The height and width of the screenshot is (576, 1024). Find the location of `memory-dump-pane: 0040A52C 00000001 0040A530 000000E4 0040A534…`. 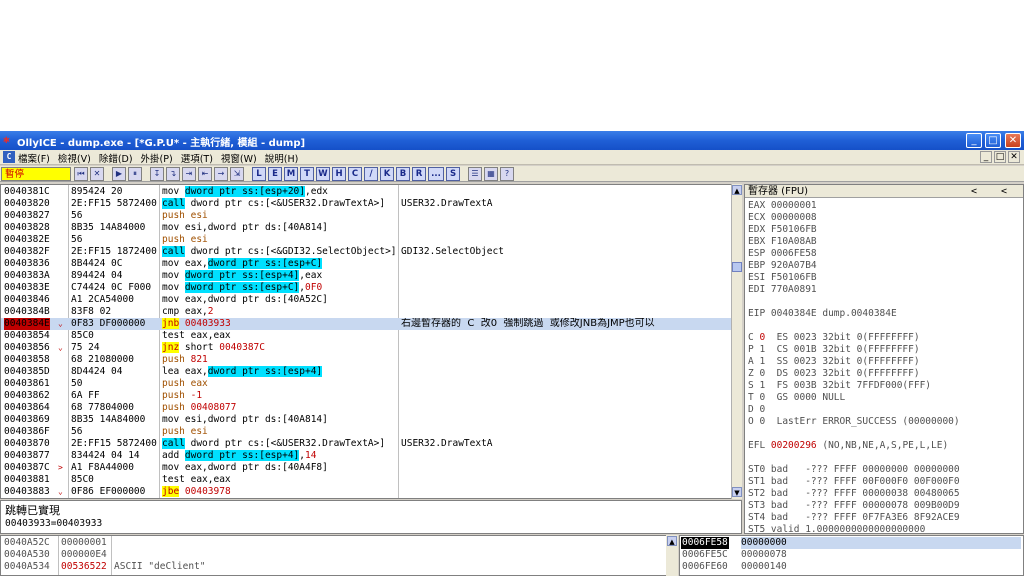

memory-dump-pane: 0040A52C 00000001 0040A530 000000E4 0040A534… is located at coordinates (339, 555).